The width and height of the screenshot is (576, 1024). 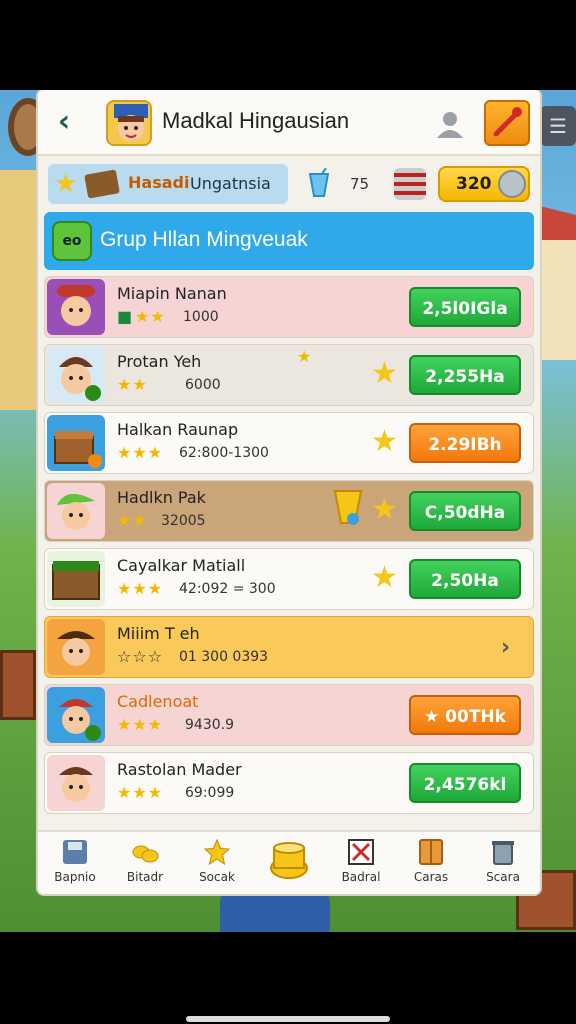 What do you see at coordinates (224, 453) in the screenshot?
I see `item-stat: 62:800-1300` at bounding box center [224, 453].